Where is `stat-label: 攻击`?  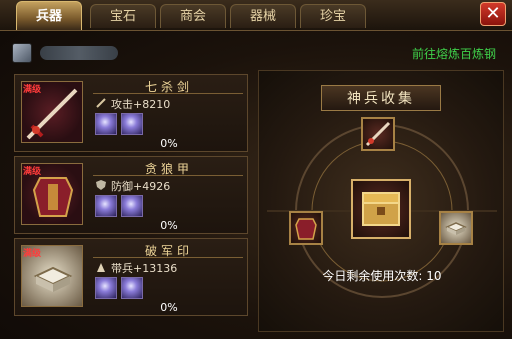
stat-label: 攻击 is located at coordinates (122, 104).